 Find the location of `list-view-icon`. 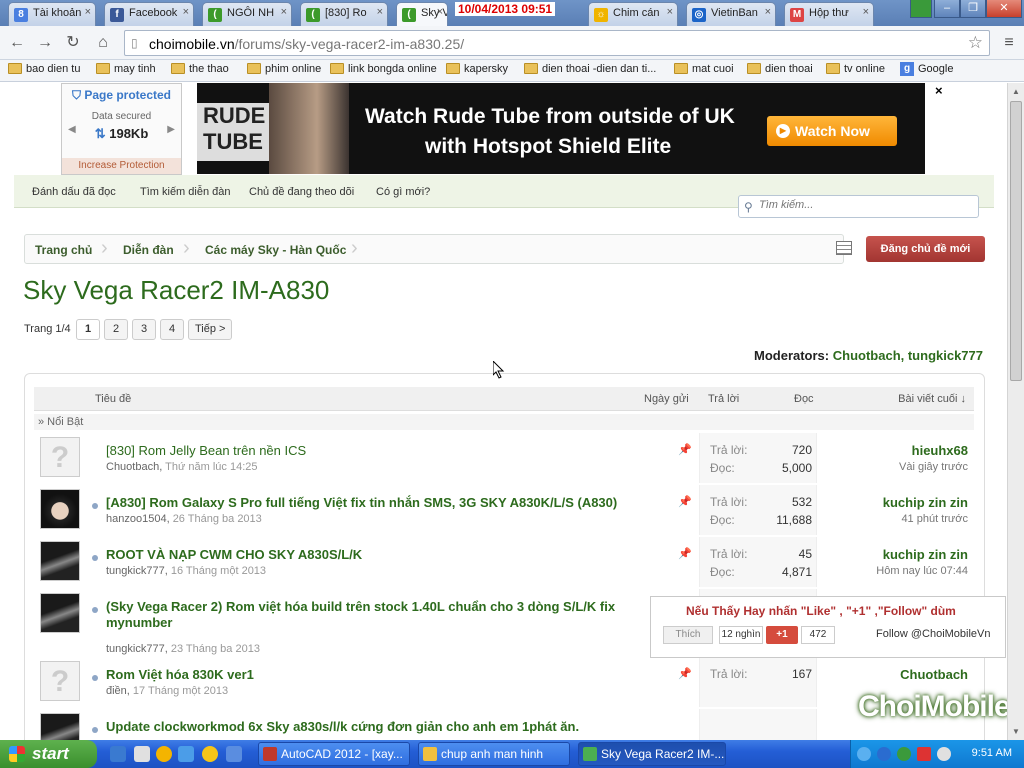

list-view-icon is located at coordinates (844, 248).